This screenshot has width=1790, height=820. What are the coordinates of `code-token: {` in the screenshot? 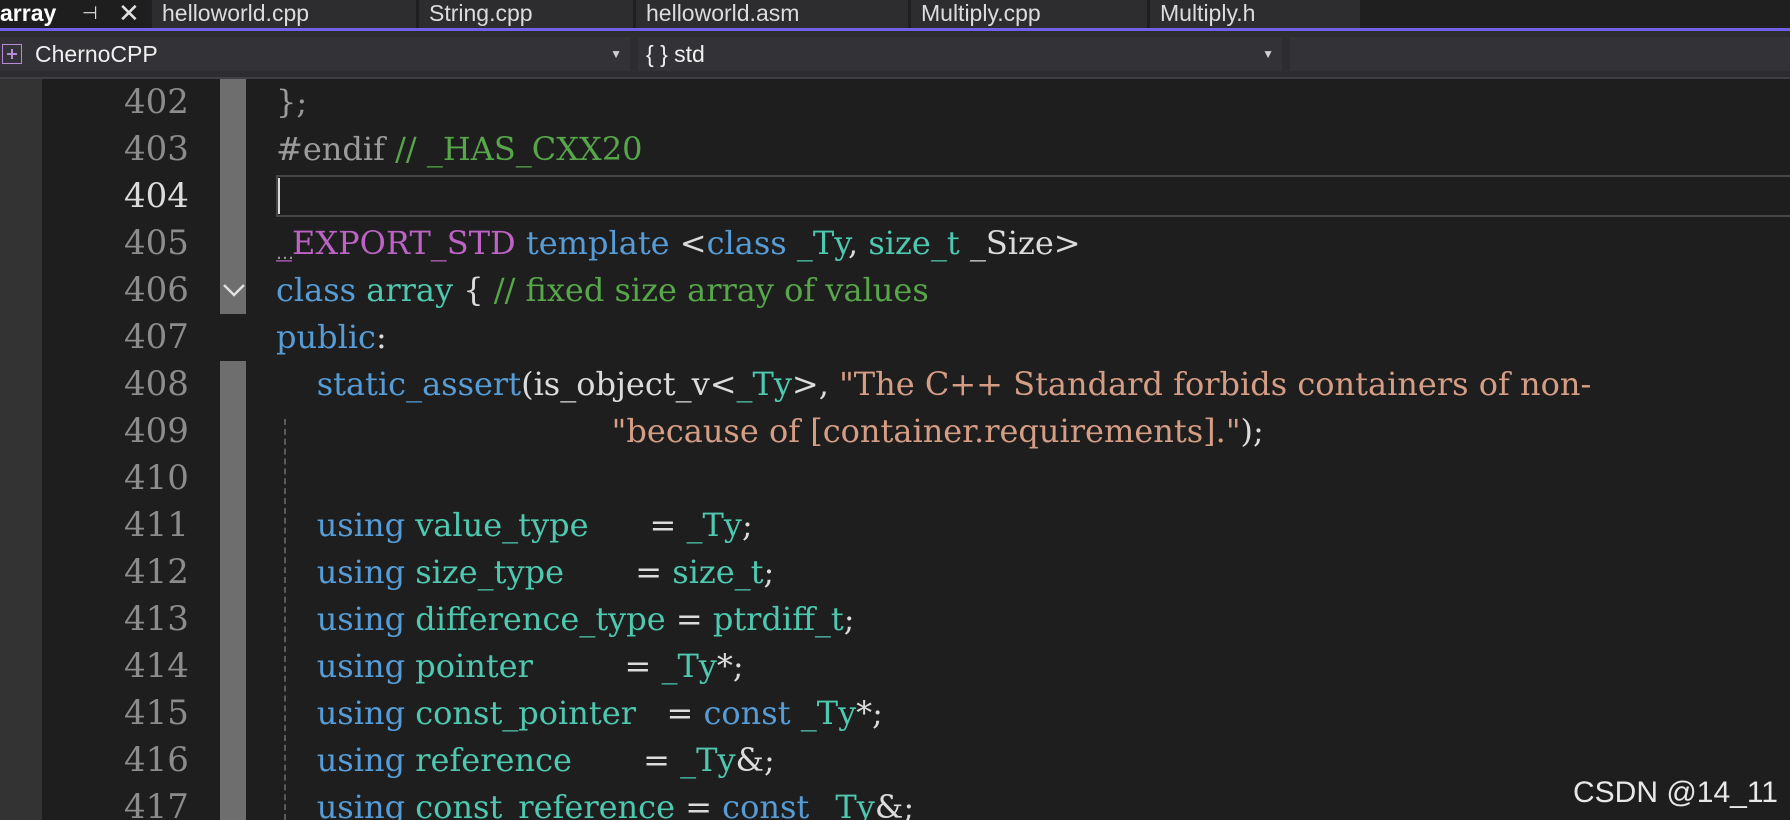 It's located at (473, 290).